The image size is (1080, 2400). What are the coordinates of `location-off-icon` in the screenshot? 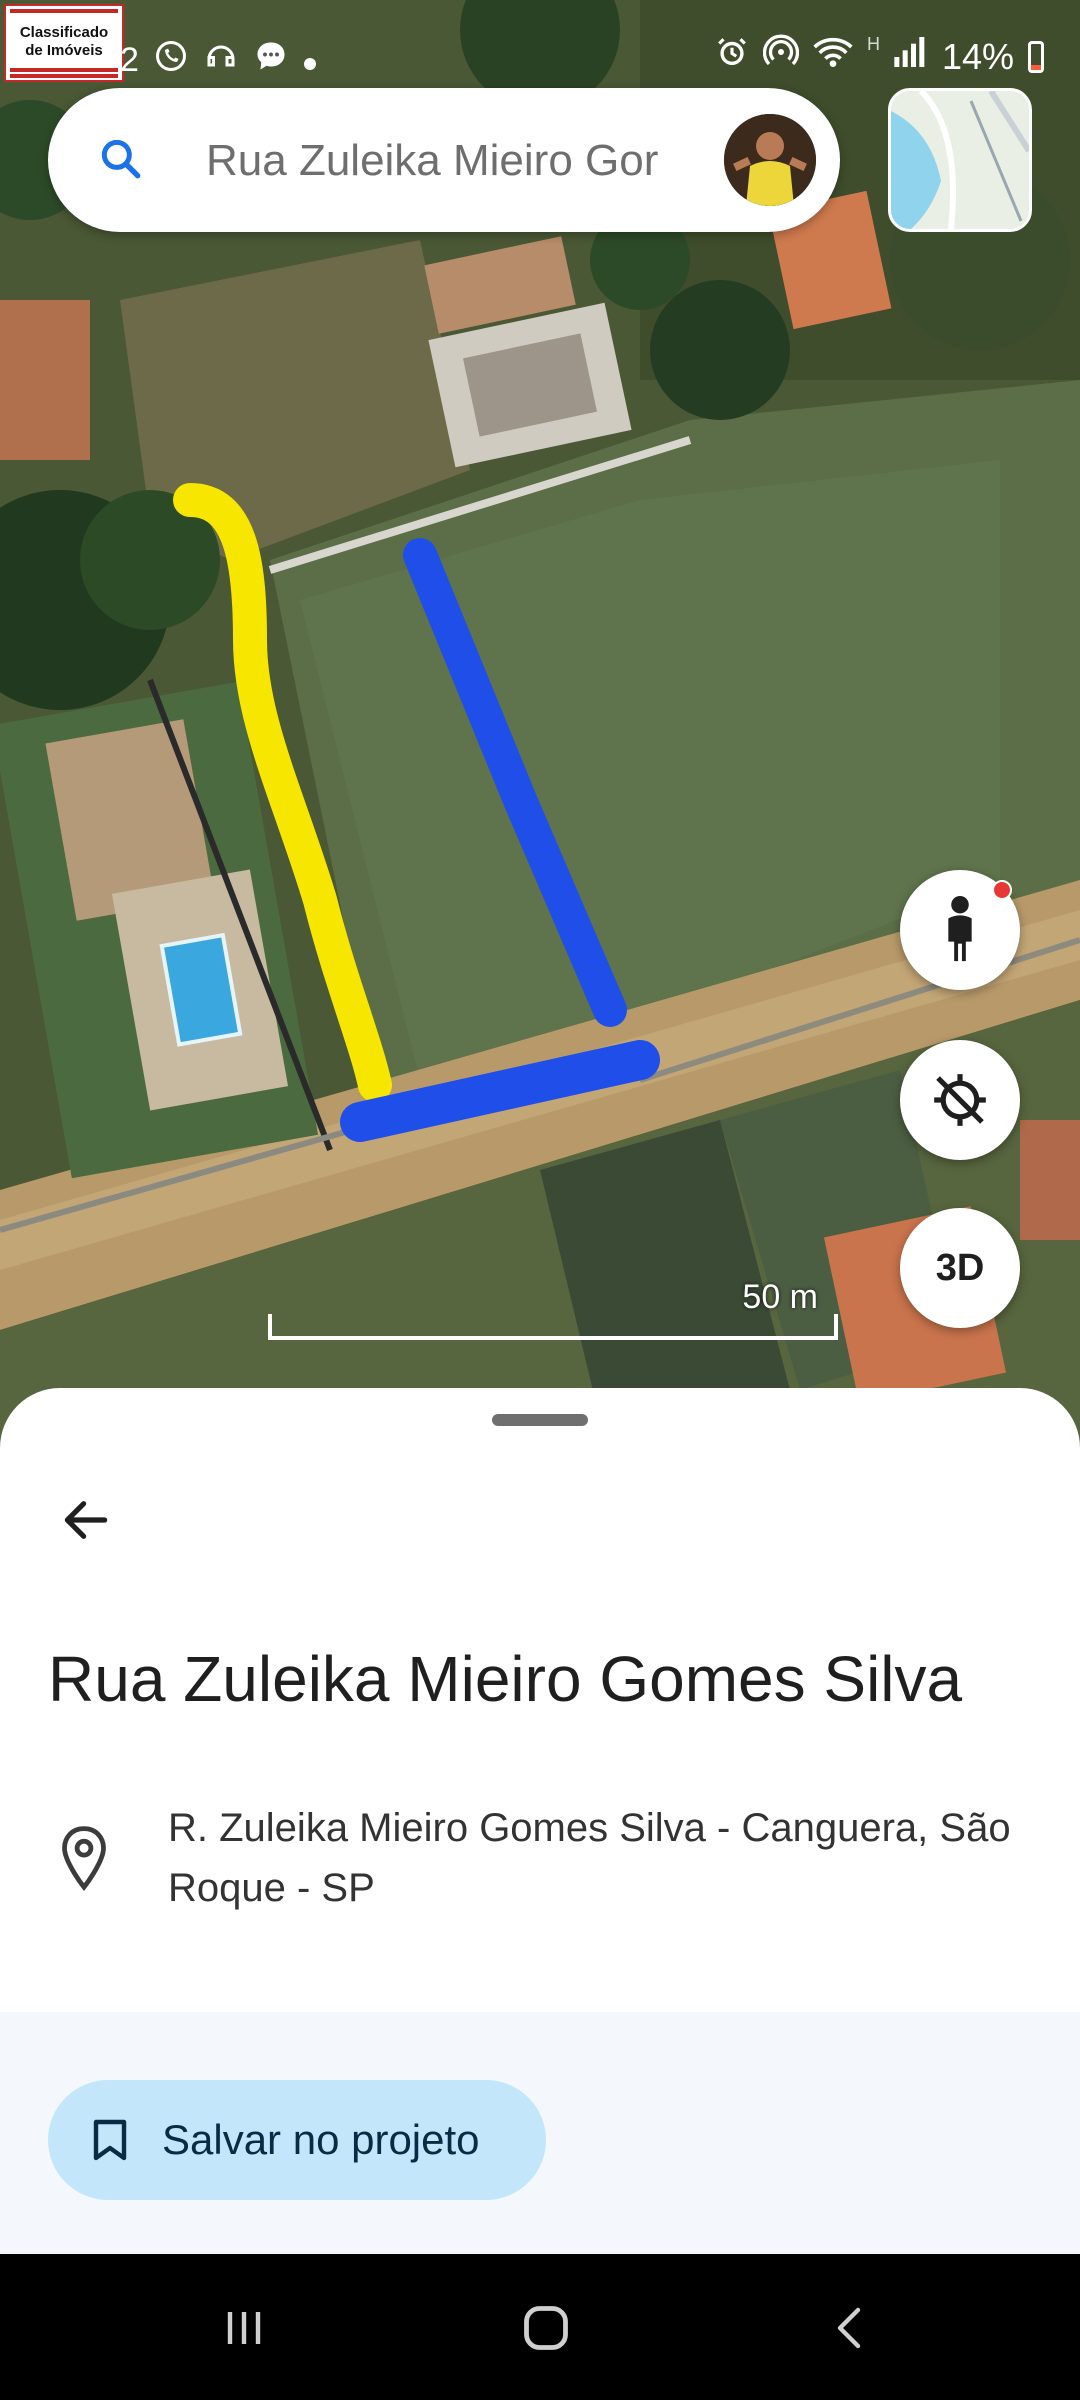 It's located at (960, 1100).